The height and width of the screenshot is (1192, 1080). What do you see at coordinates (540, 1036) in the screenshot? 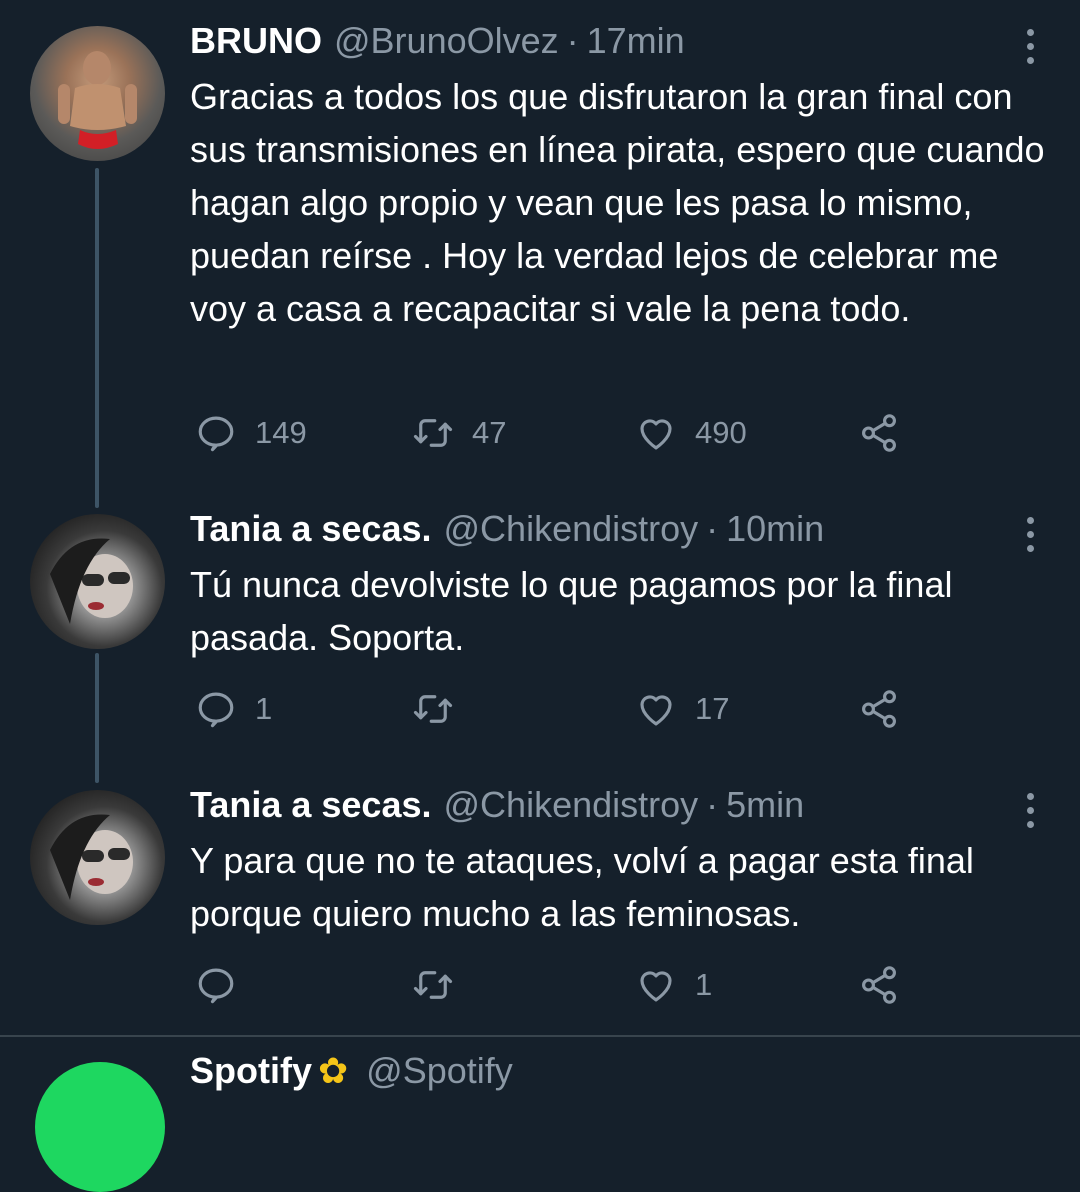
I see `divider` at bounding box center [540, 1036].